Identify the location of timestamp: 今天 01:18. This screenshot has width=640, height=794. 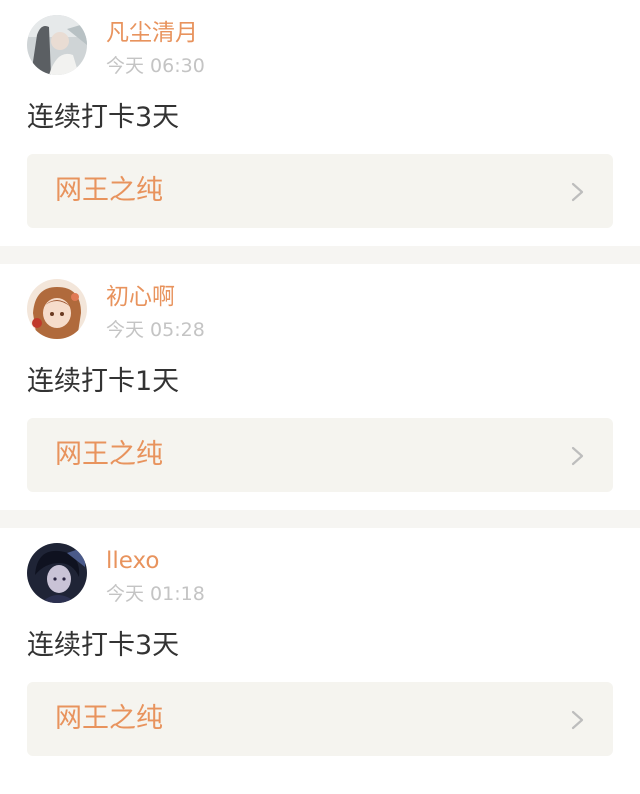
(155, 594).